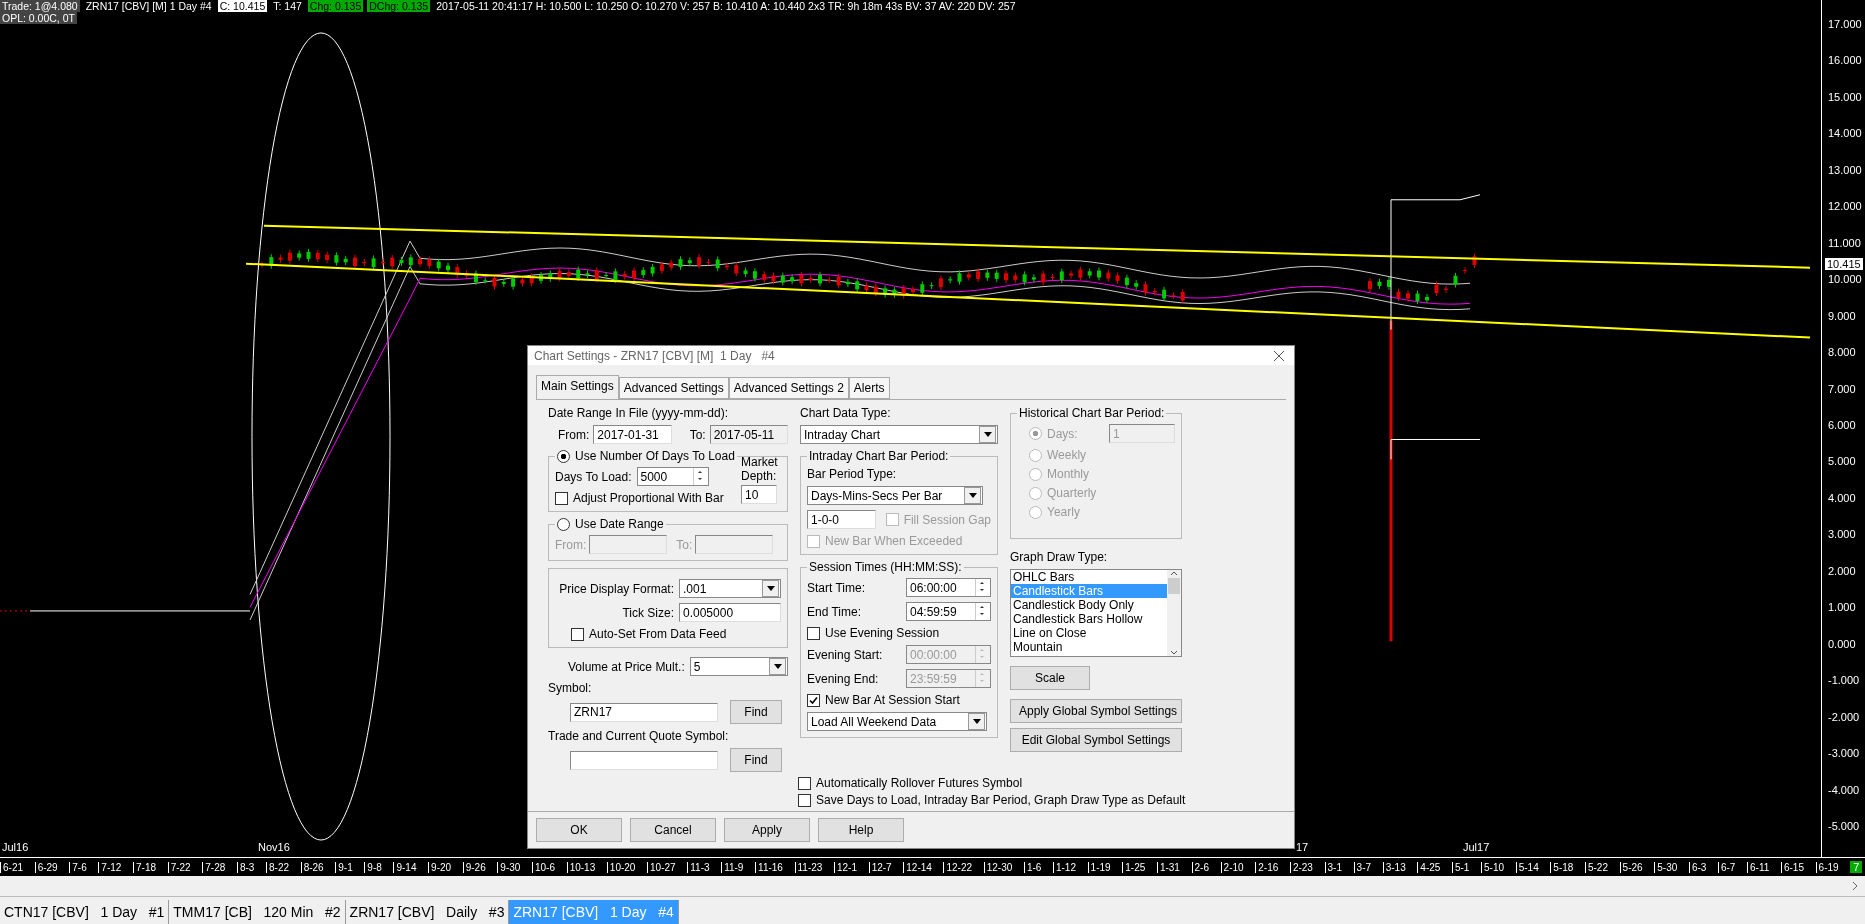 This screenshot has height=924, width=1865. I want to click on dropdown: Days-Mins-Secs Per Bar, so click(895, 495).